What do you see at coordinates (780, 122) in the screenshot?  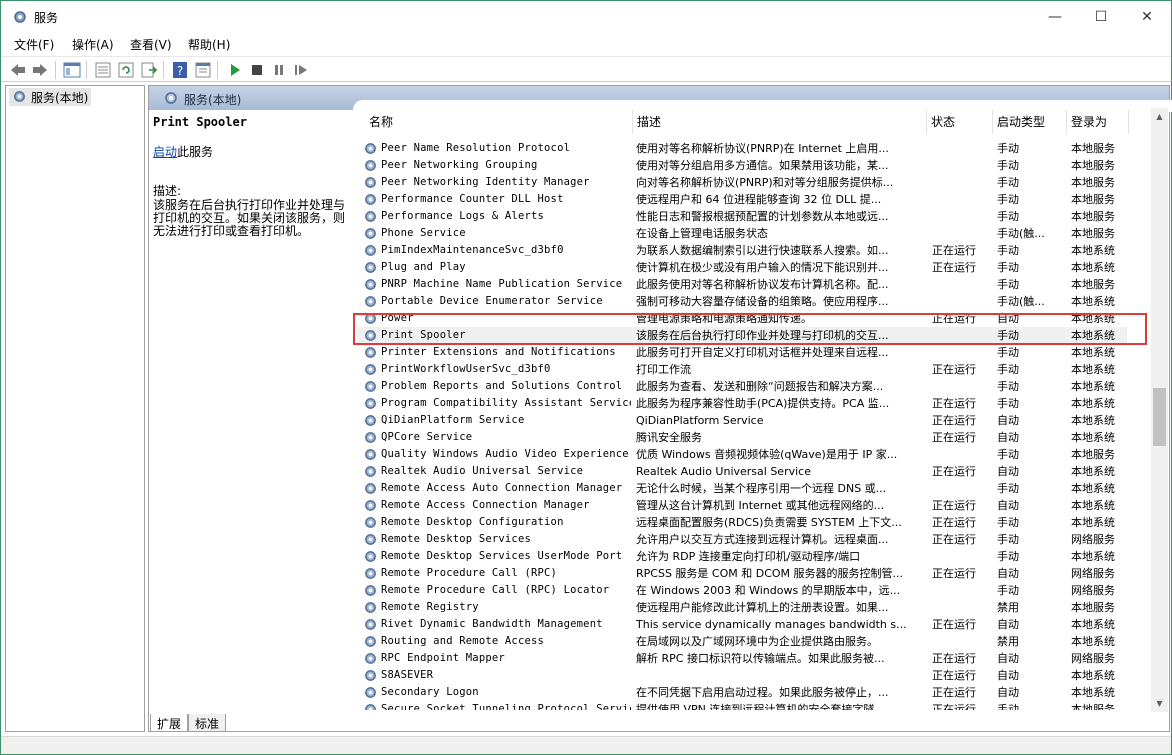 I see `column-header-description: 描述` at bounding box center [780, 122].